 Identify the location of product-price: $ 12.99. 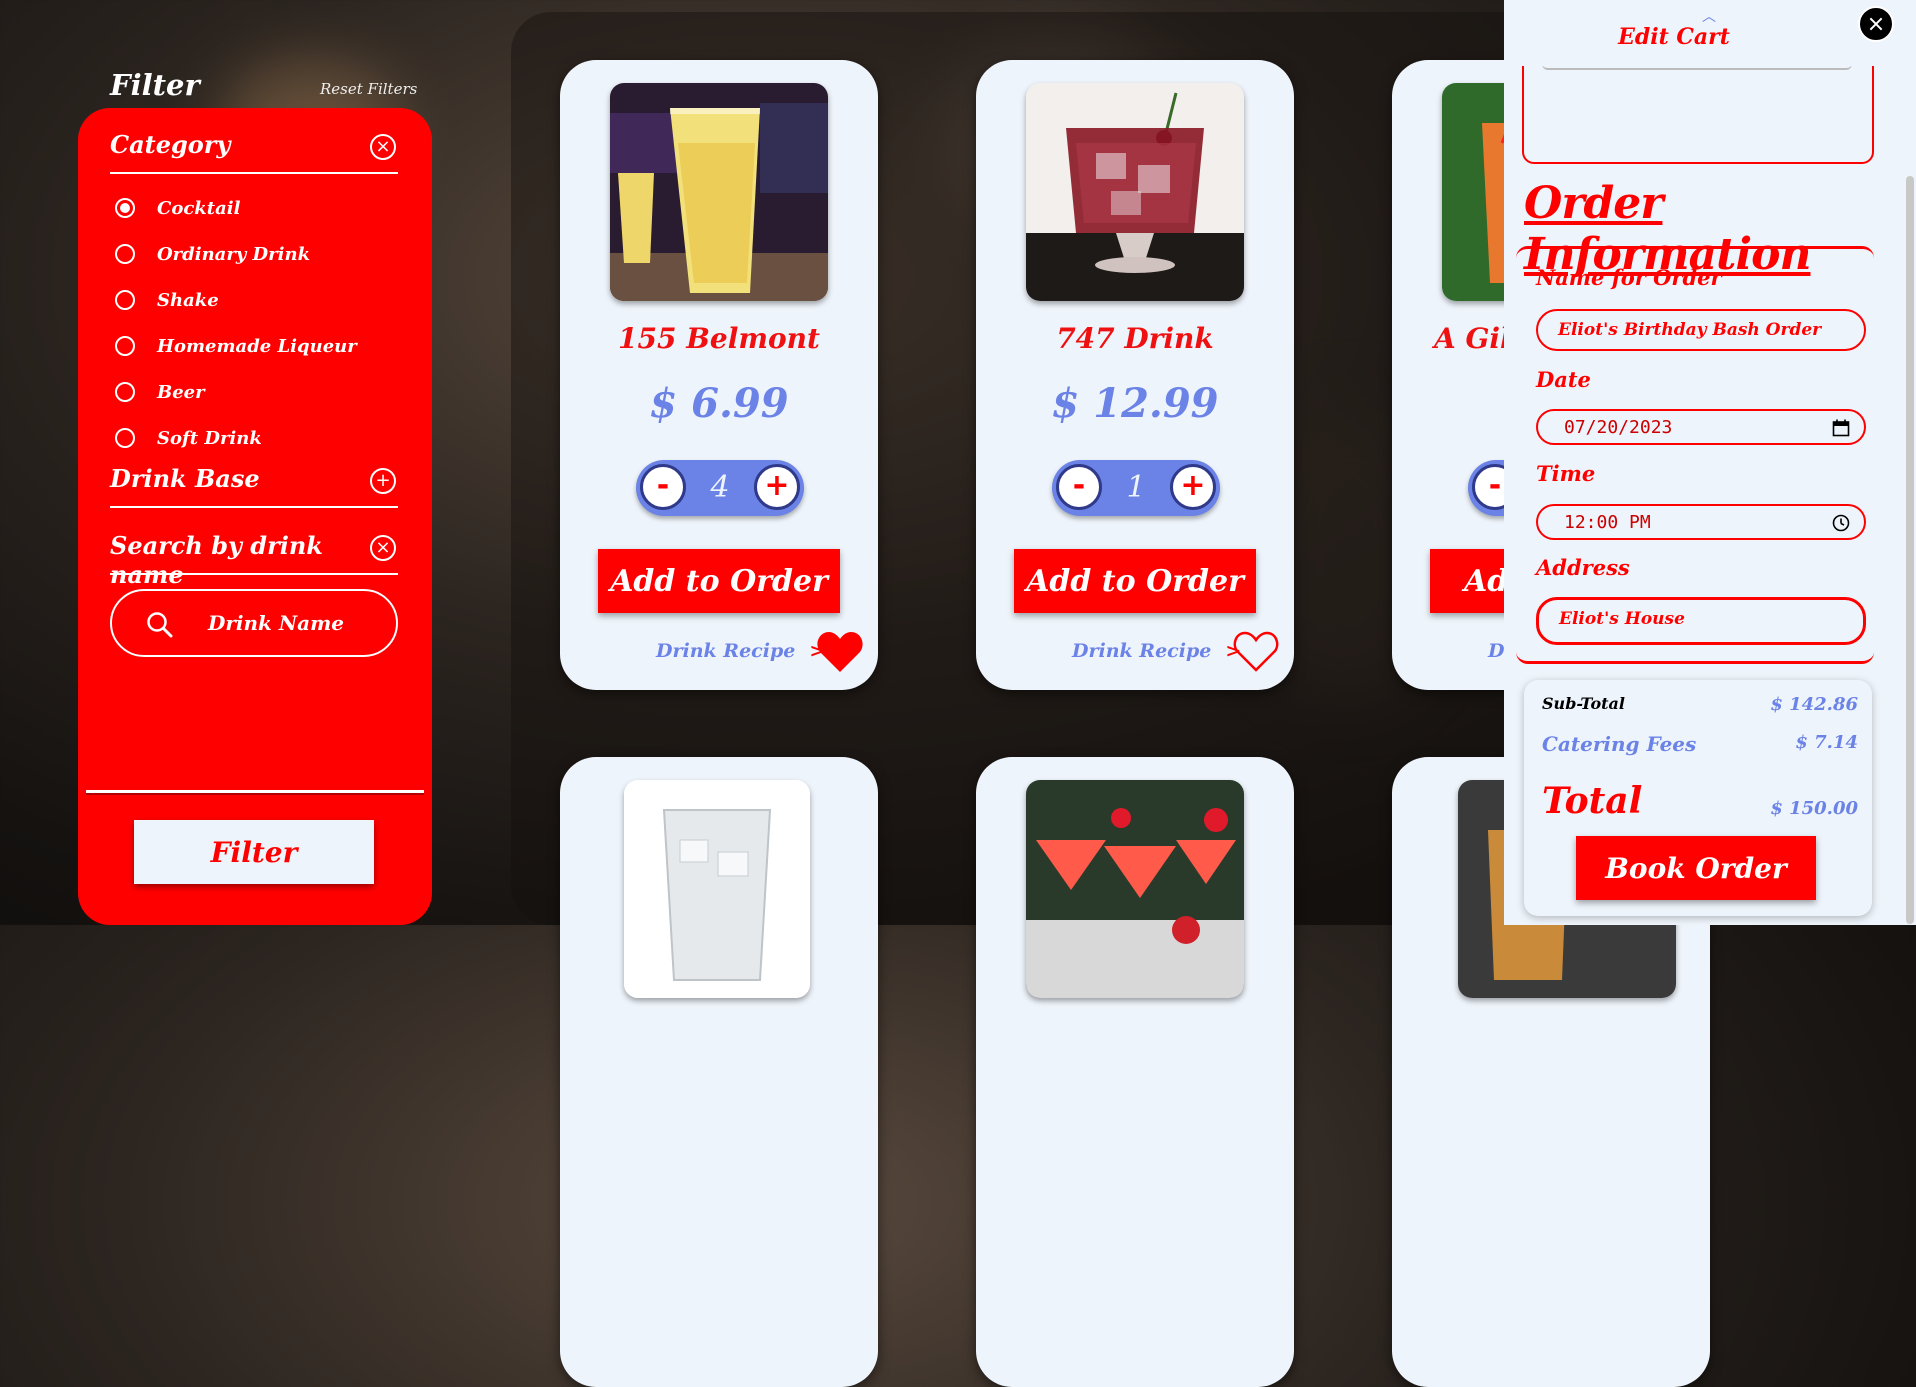
(1135, 403).